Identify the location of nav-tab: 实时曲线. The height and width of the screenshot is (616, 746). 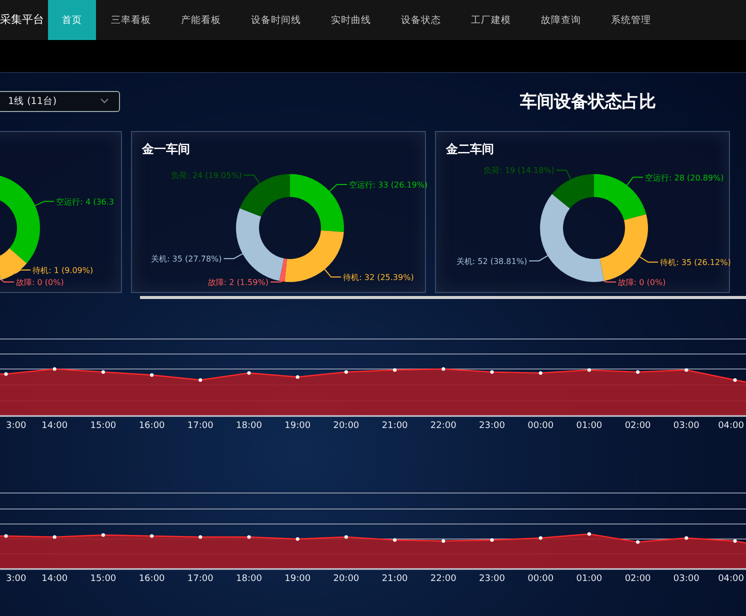
(351, 20).